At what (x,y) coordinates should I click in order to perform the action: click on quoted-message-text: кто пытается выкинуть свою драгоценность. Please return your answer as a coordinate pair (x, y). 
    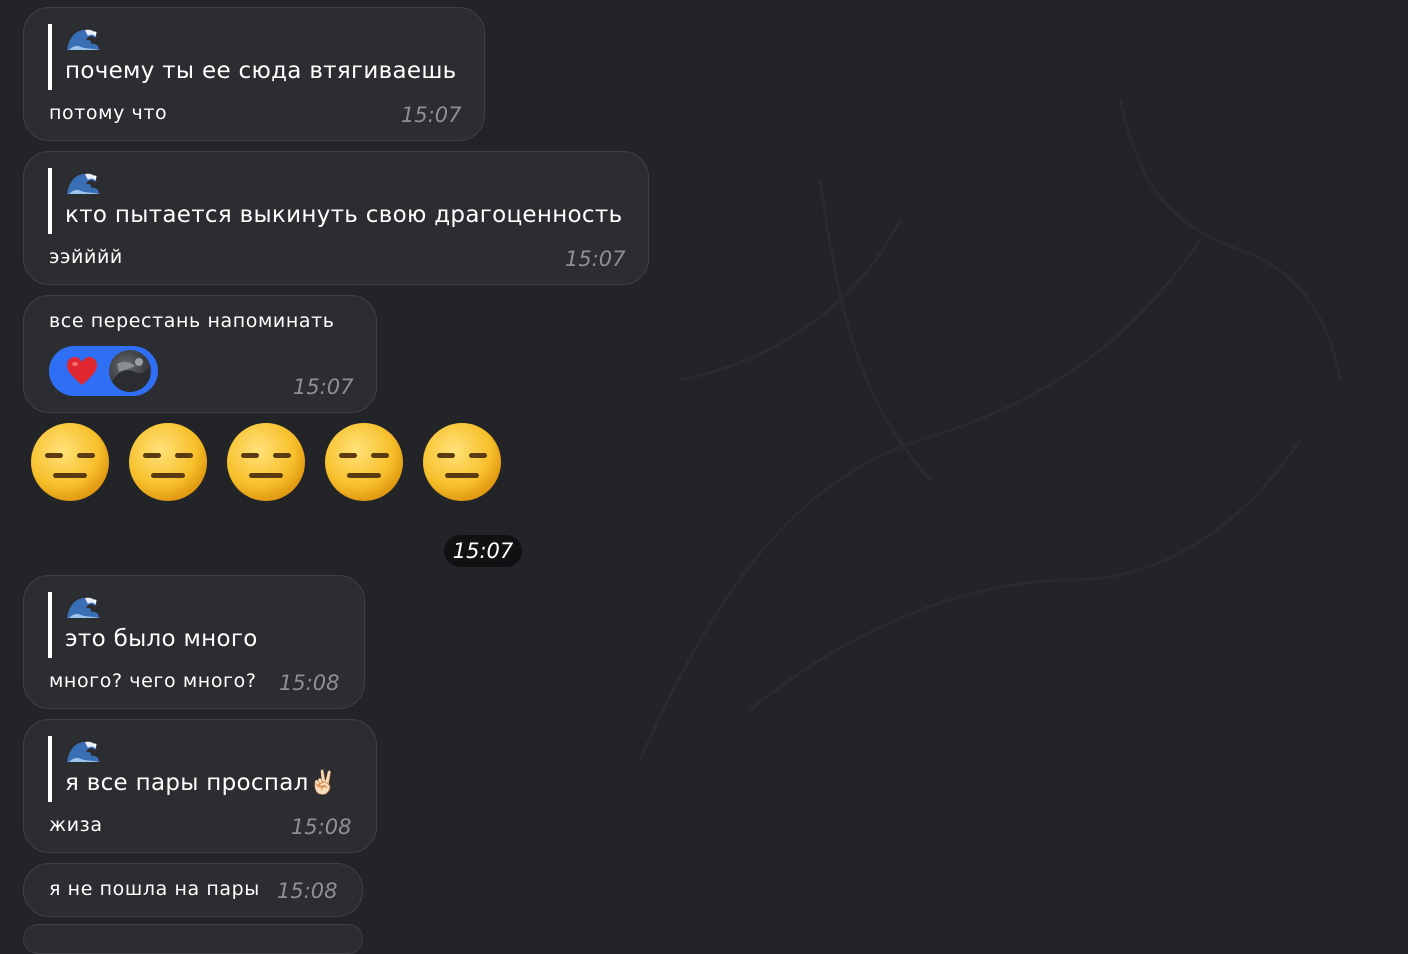
    Looking at the image, I should click on (344, 215).